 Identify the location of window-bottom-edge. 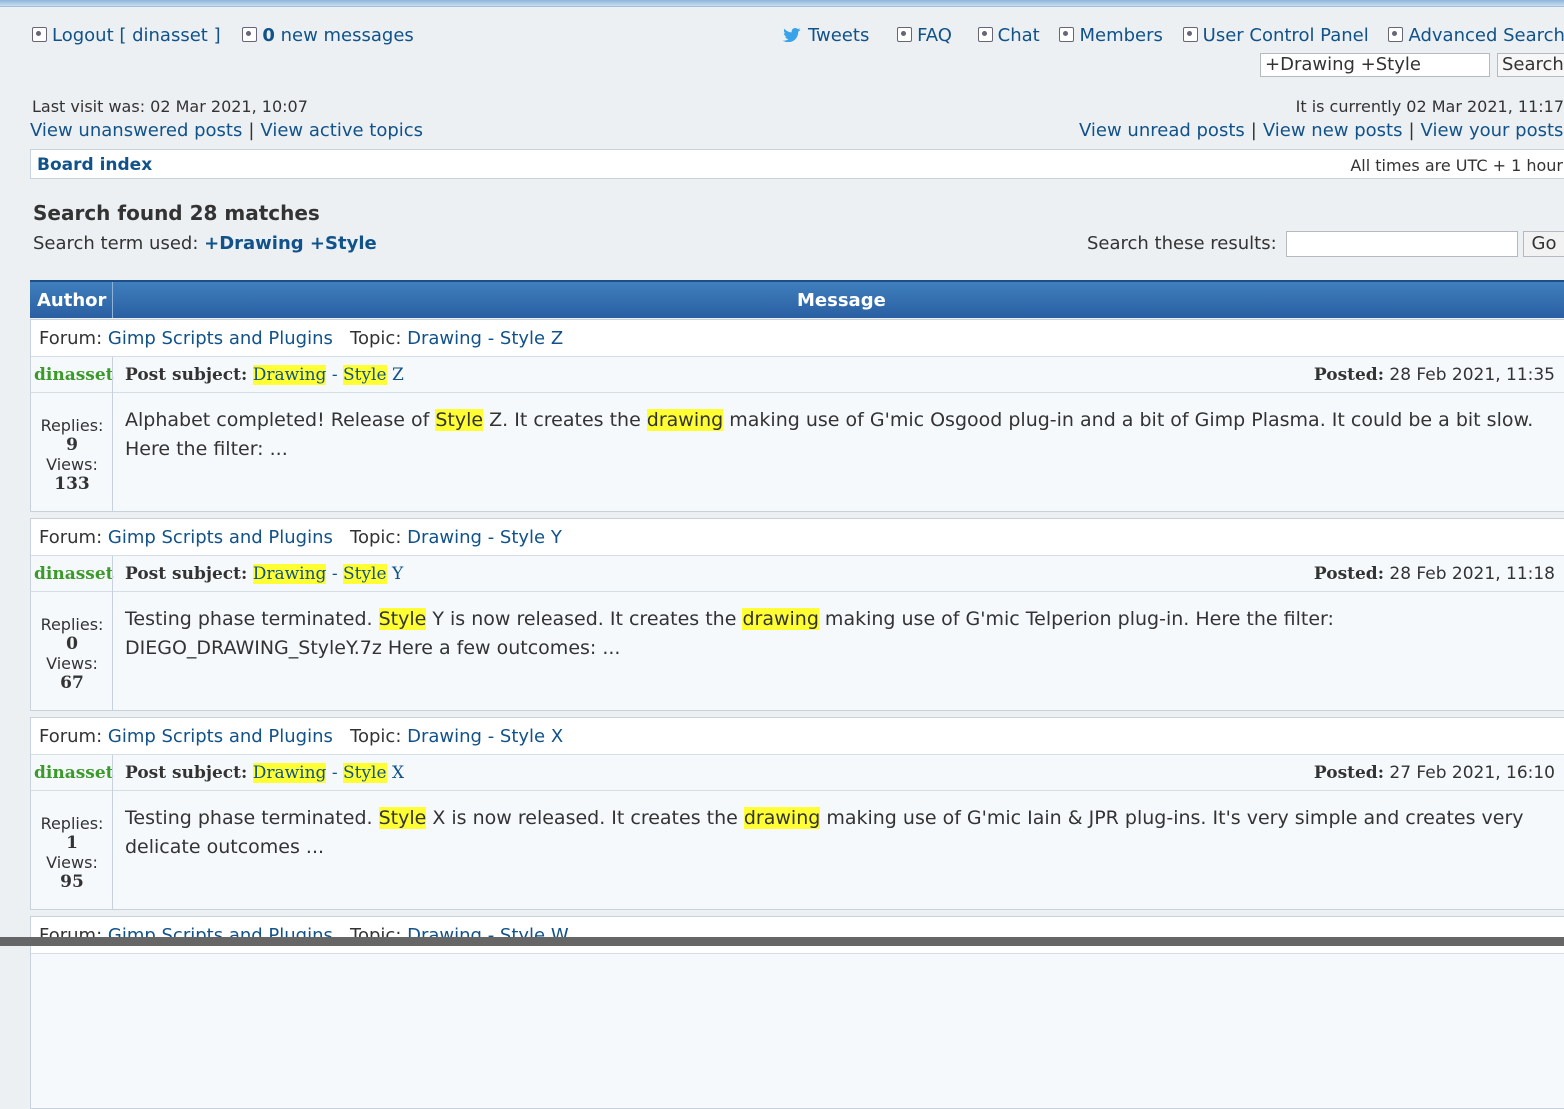
(782, 941).